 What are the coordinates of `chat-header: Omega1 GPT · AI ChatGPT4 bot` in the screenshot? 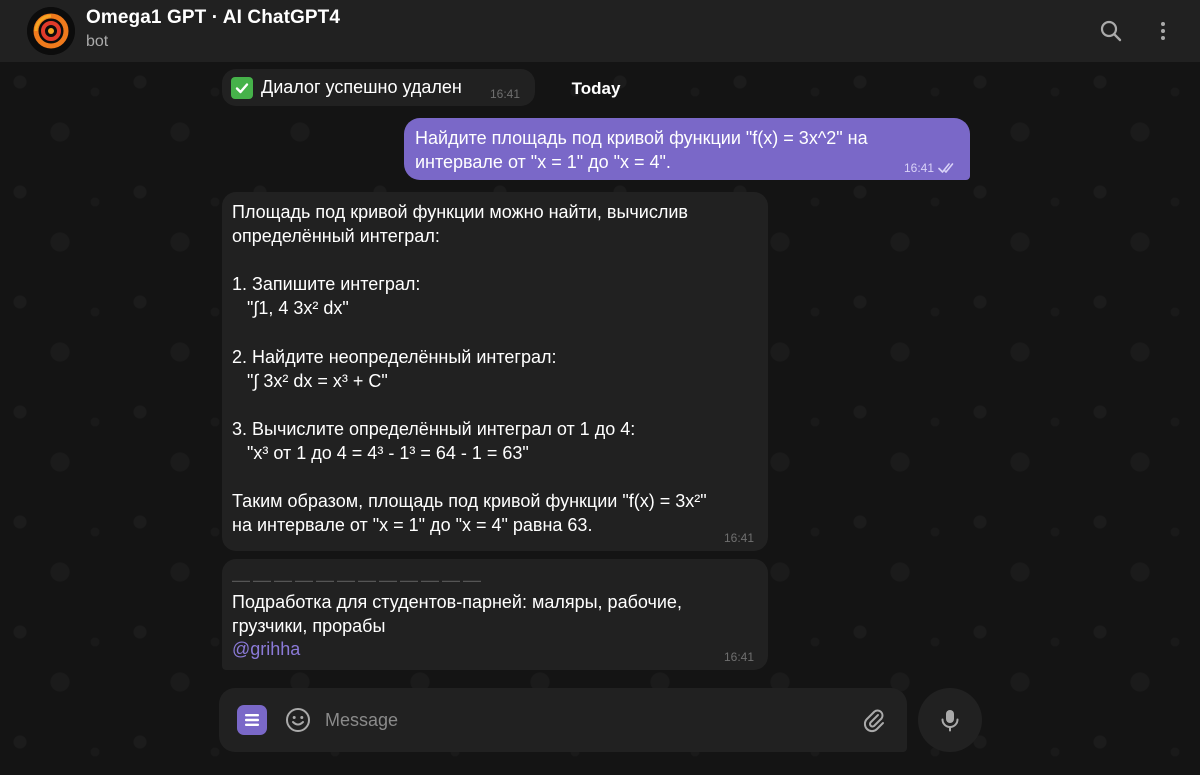 It's located at (600, 31).